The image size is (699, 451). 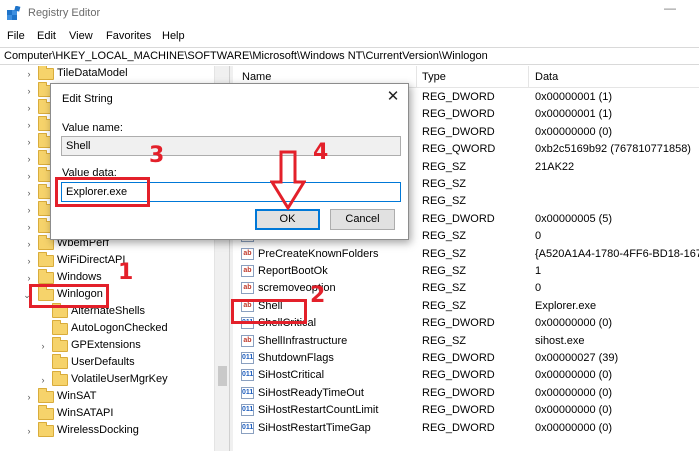 I want to click on column-name: Name, so click(x=256, y=77).